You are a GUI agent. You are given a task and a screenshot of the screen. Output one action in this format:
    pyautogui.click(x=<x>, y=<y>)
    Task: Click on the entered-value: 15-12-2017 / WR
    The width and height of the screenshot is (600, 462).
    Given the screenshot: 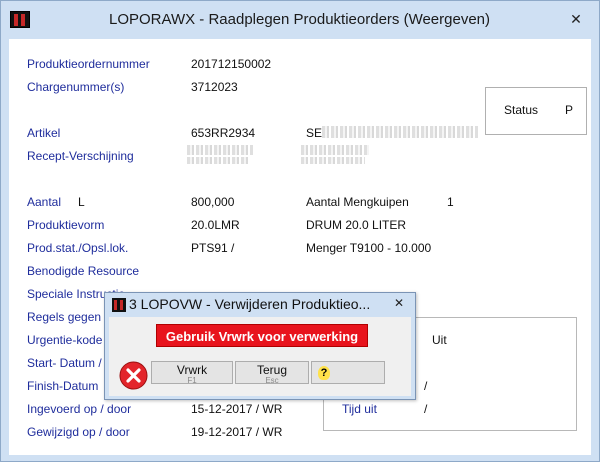 What is the action you would take?
    pyautogui.click(x=237, y=409)
    